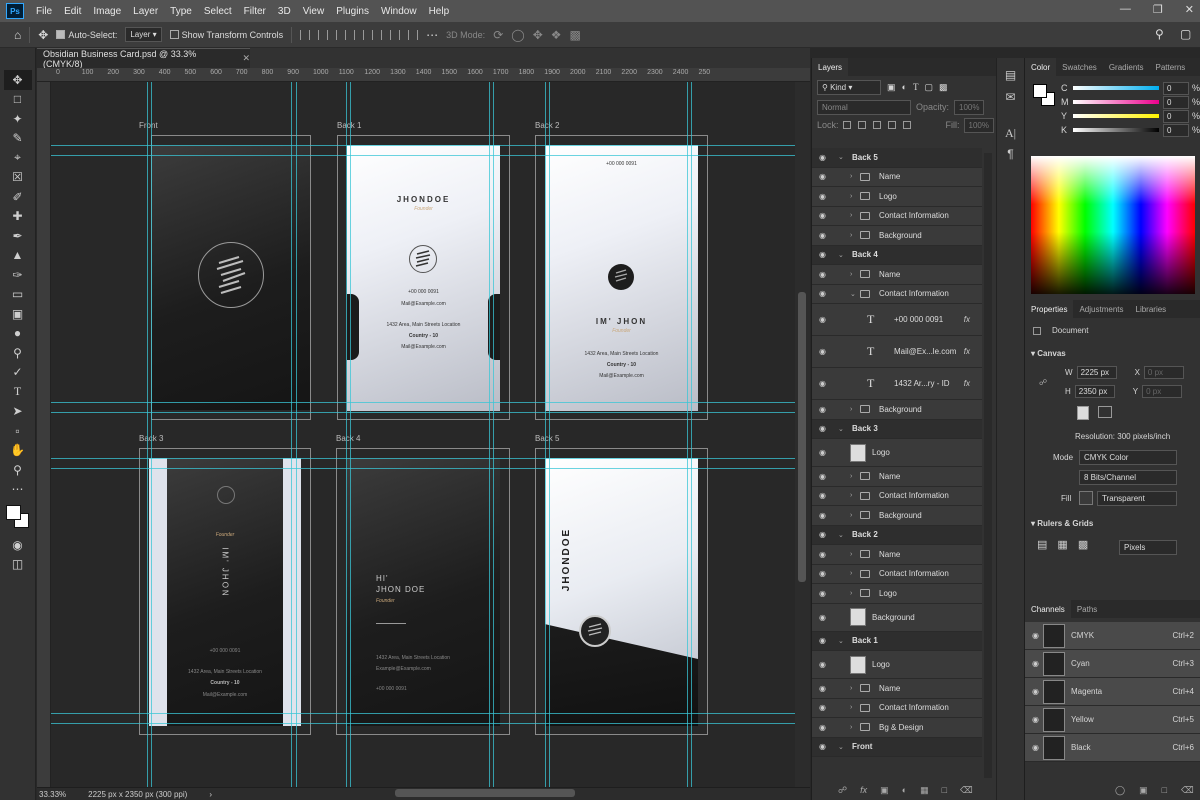  Describe the element at coordinates (897, 410) in the screenshot. I see `layer-row: ◉ › Background` at that location.